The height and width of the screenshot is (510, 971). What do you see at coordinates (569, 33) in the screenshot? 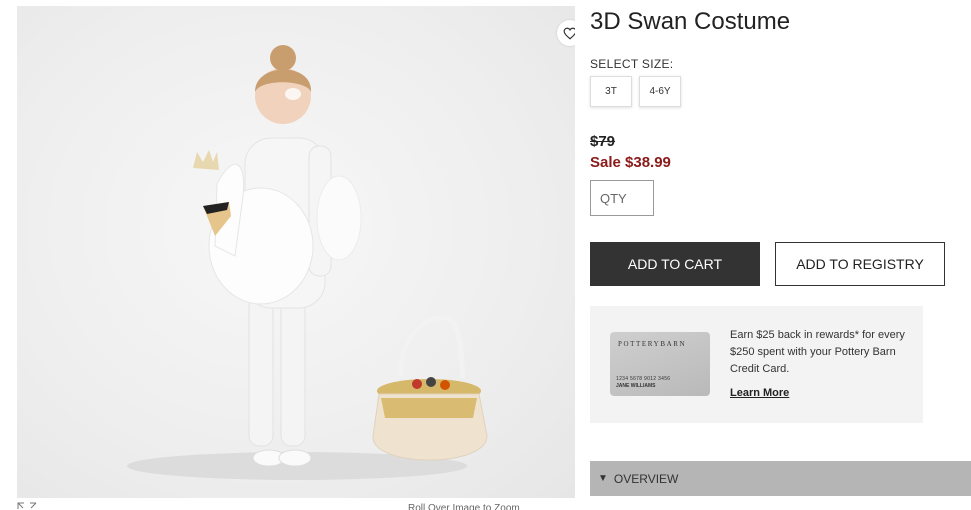
I see `heart-outline-icon` at bounding box center [569, 33].